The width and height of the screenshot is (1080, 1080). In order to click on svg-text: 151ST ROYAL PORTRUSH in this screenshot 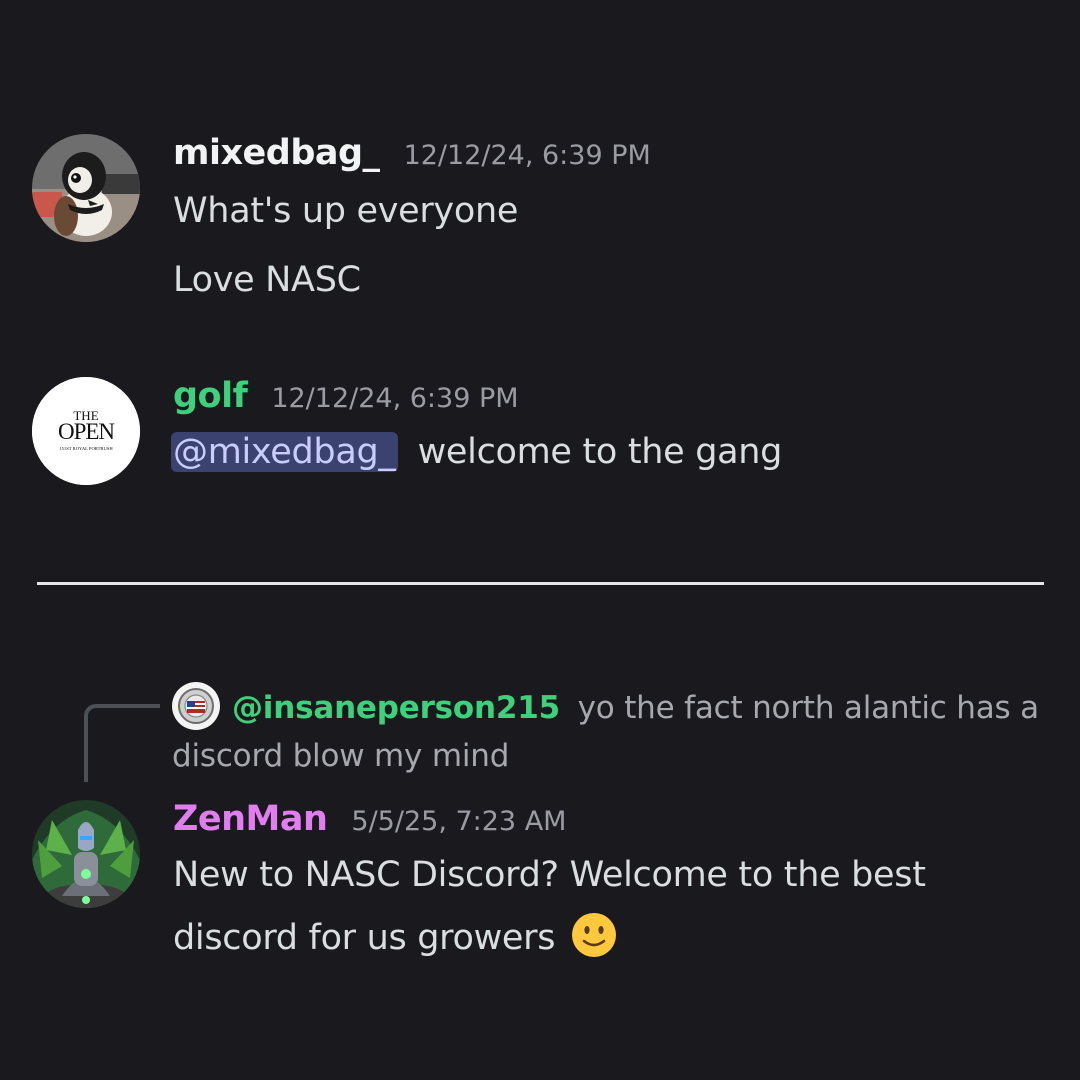, I will do `click(86, 448)`.